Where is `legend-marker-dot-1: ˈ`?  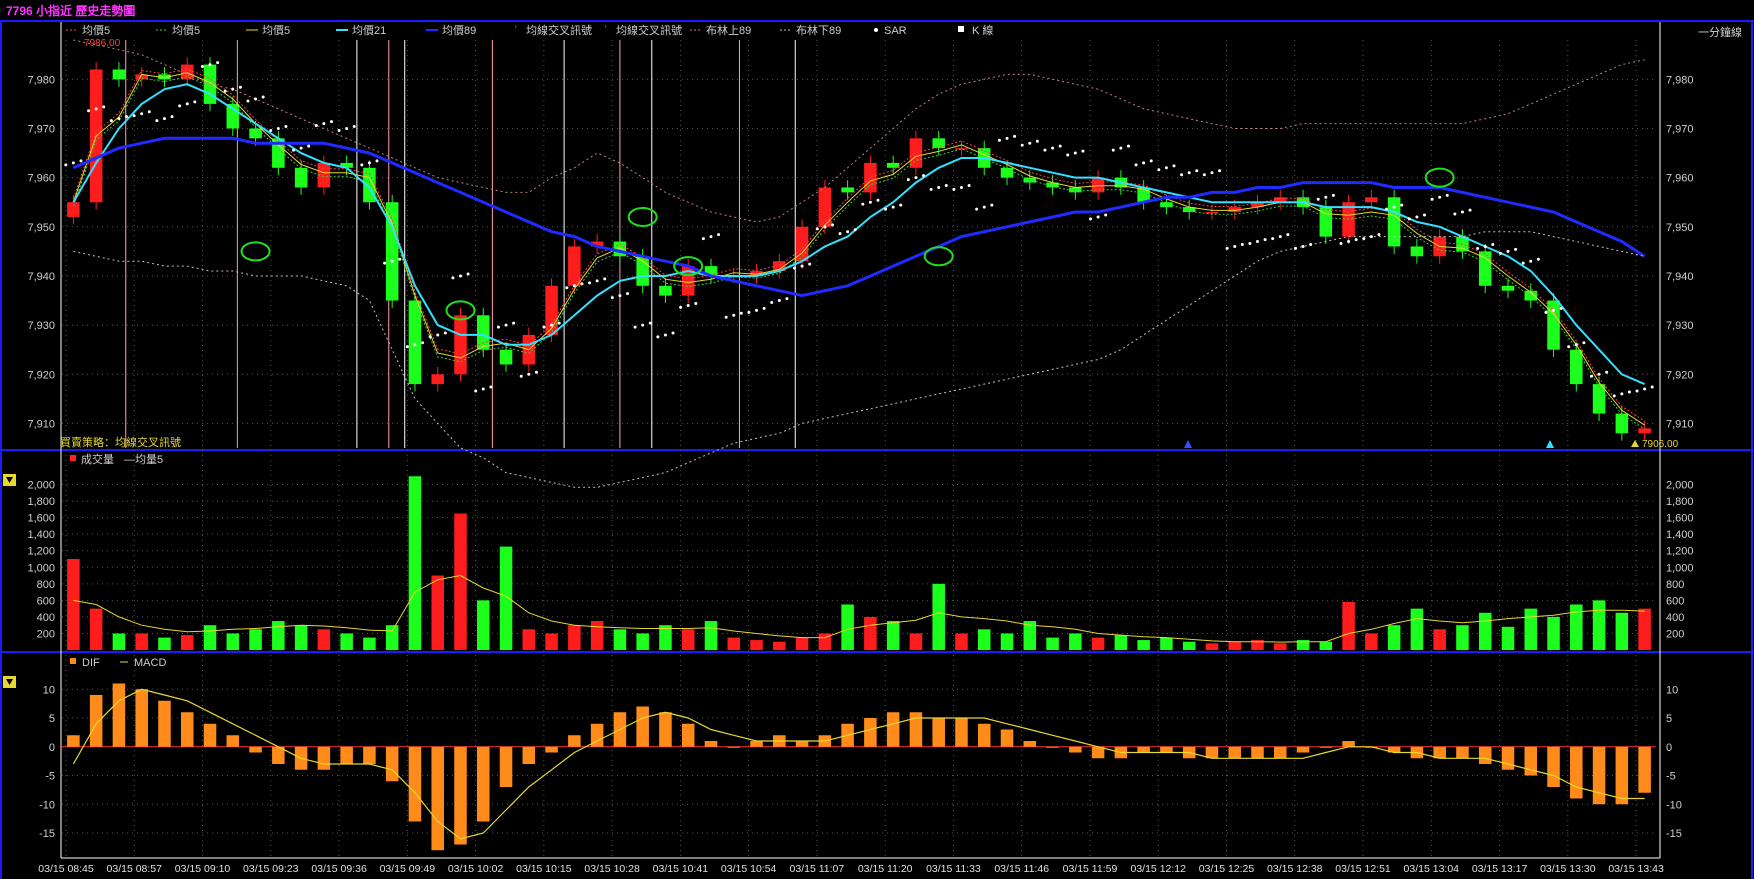 legend-marker-dot-1: ˈ is located at coordinates (516, 31).